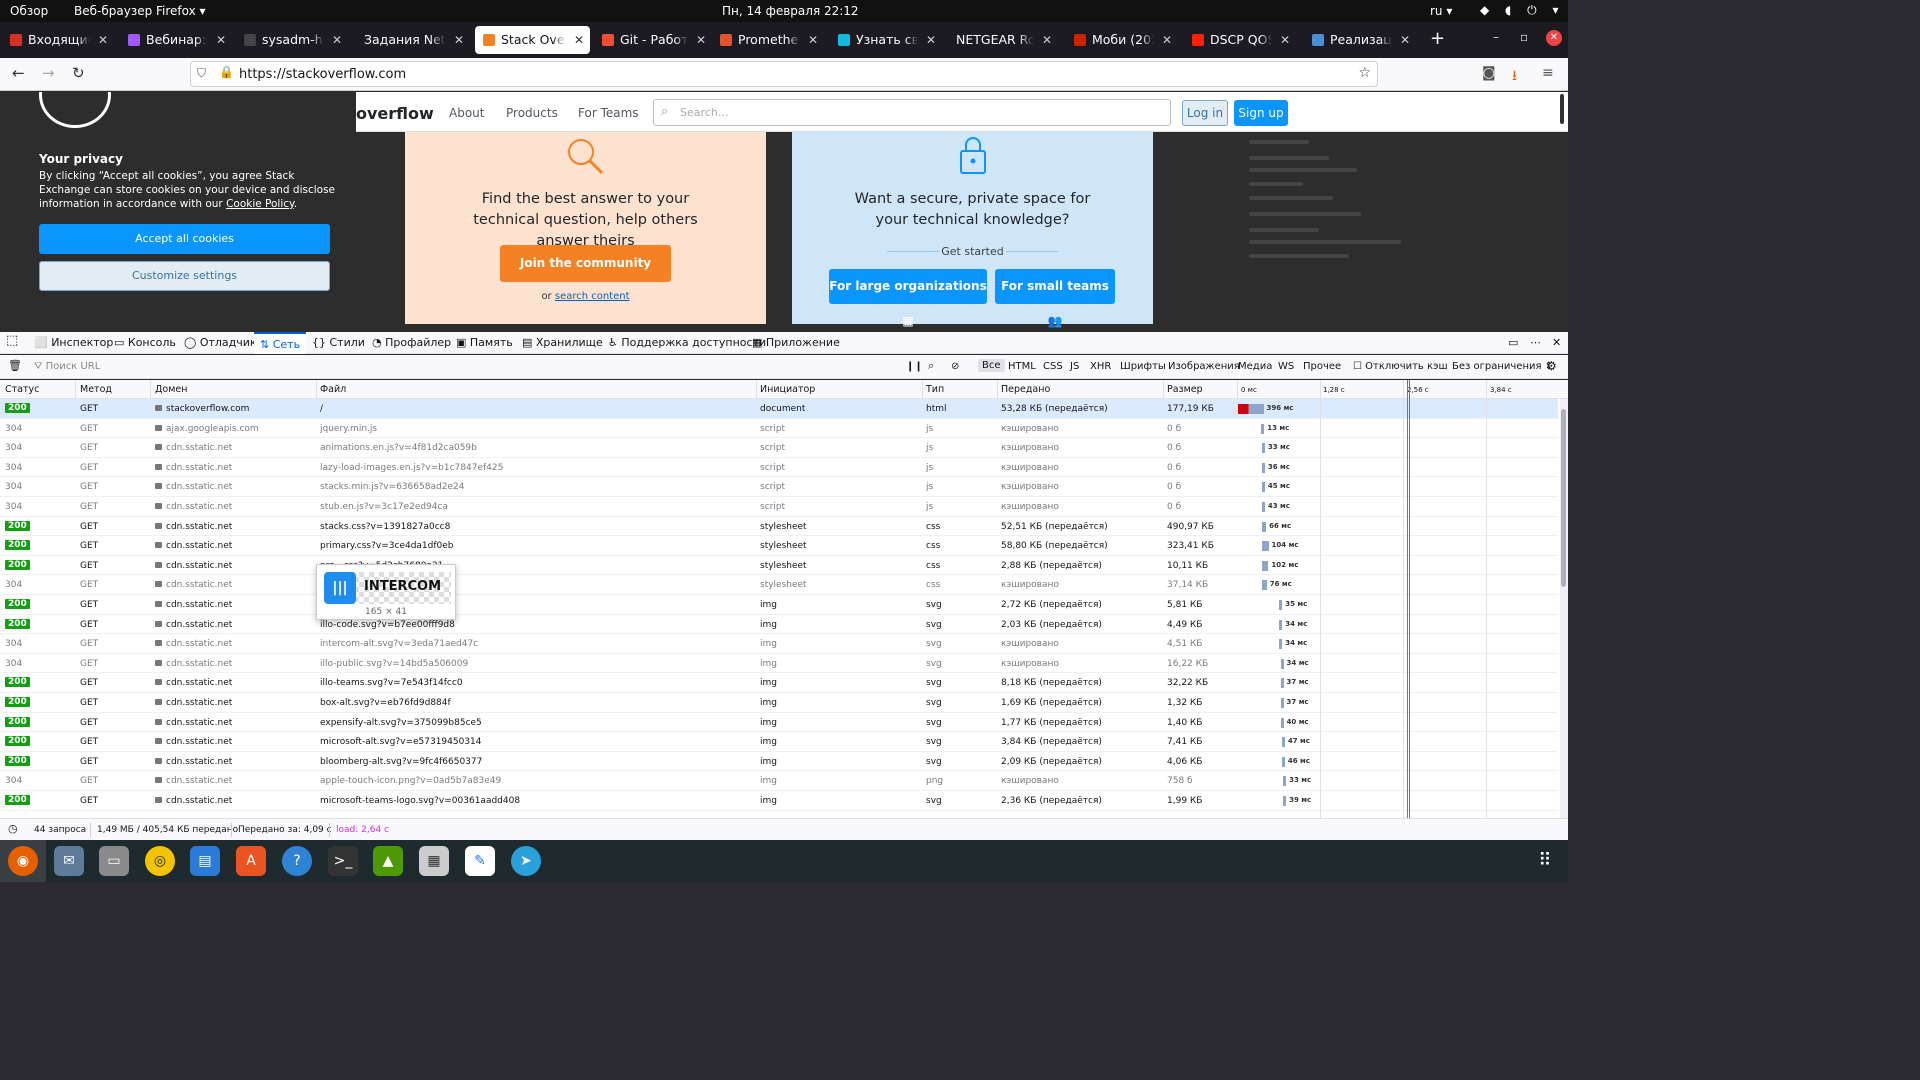 The image size is (1920, 1080). Describe the element at coordinates (260, 204) in the screenshot. I see `cookie-policy-link: Cookie Policy` at that location.